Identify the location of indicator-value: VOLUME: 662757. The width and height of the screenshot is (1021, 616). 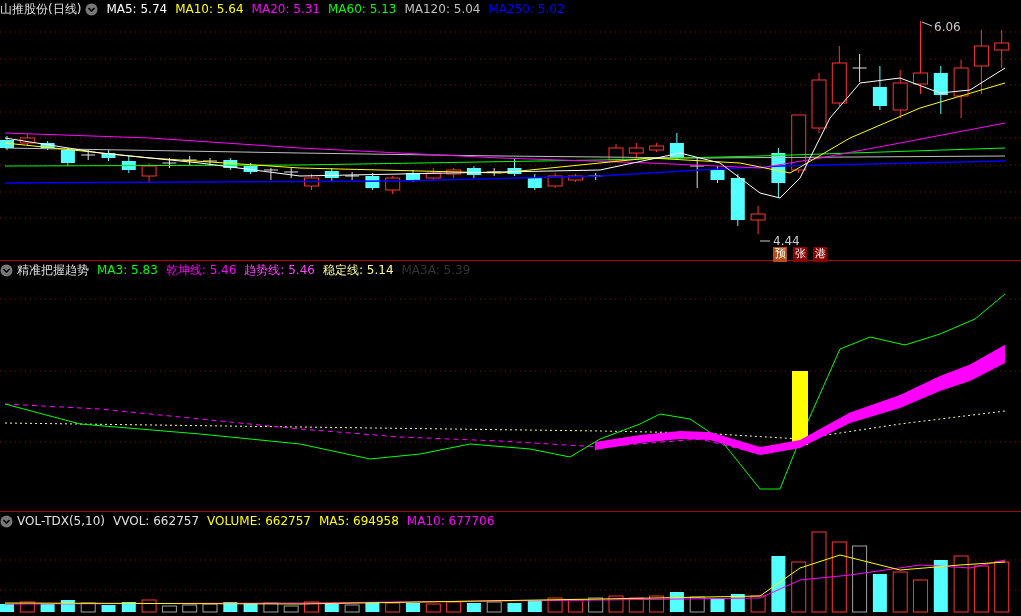
(259, 521).